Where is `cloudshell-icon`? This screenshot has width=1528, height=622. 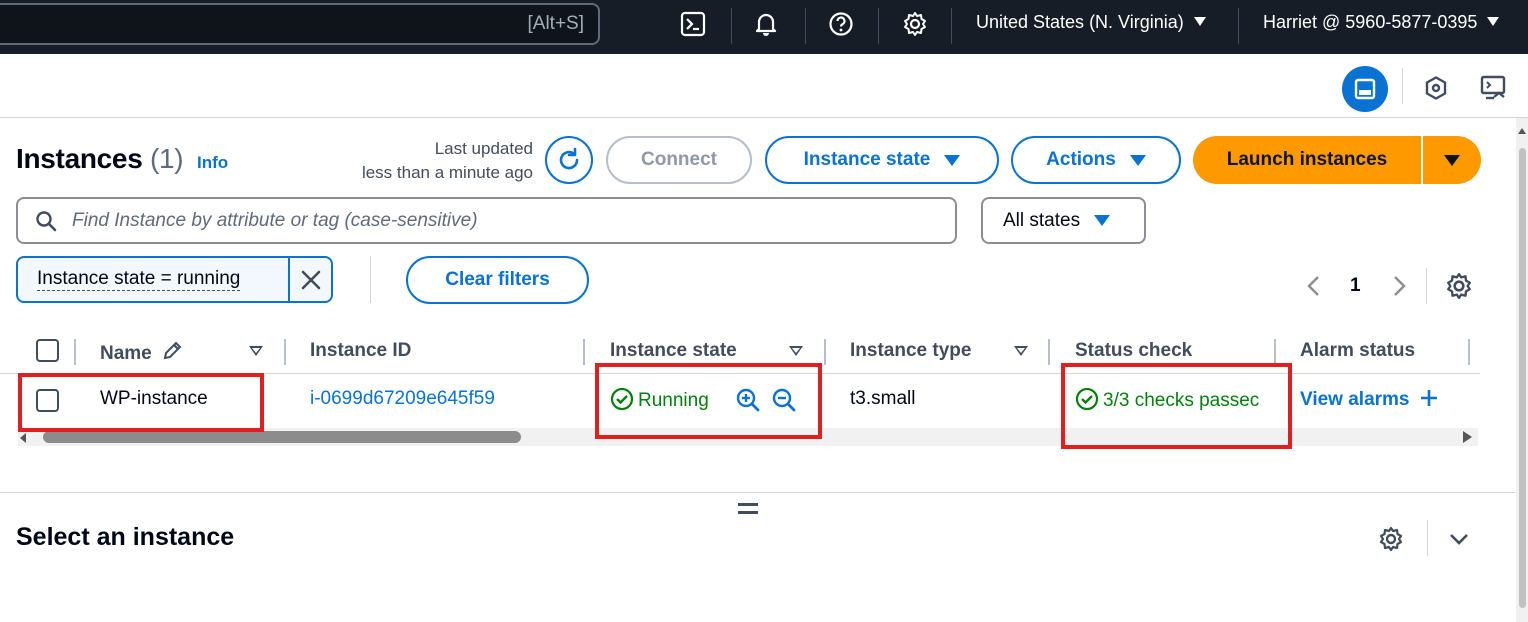 cloudshell-icon is located at coordinates (693, 24).